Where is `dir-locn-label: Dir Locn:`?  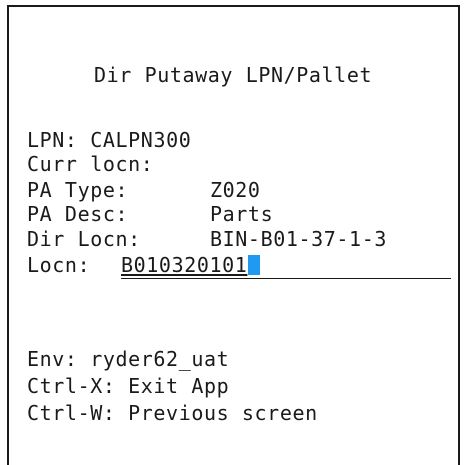 dir-locn-label: Dir Locn: is located at coordinates (84, 239).